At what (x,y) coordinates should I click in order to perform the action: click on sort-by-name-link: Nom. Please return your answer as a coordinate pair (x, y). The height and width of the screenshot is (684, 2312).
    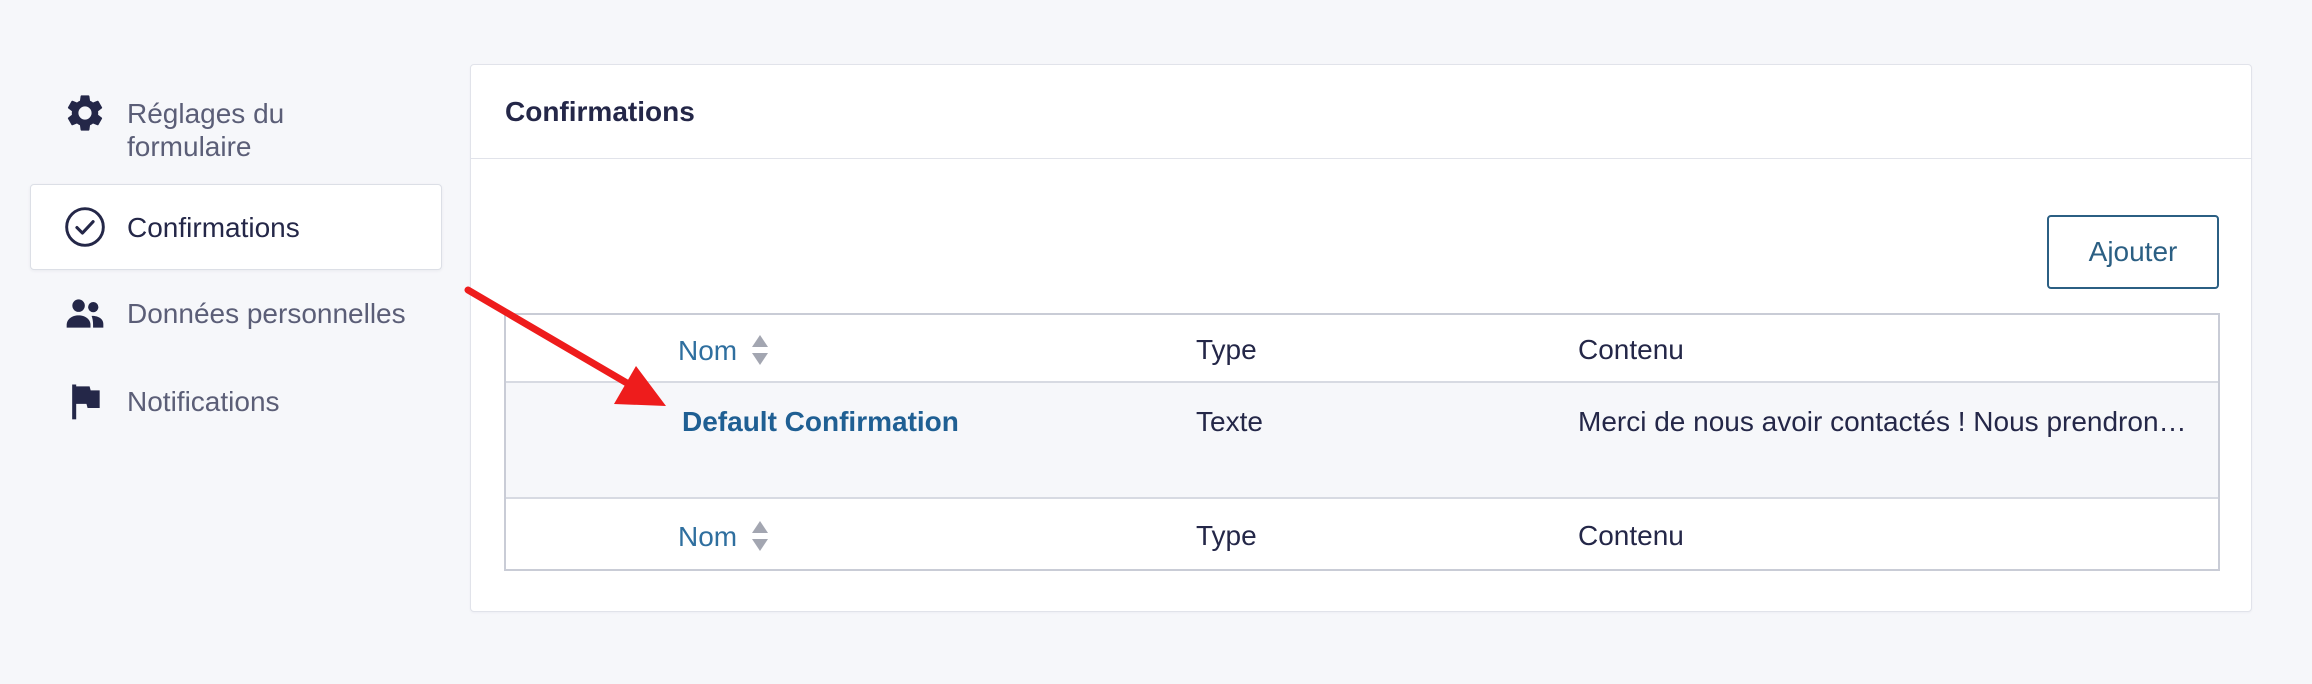
    Looking at the image, I should click on (724, 350).